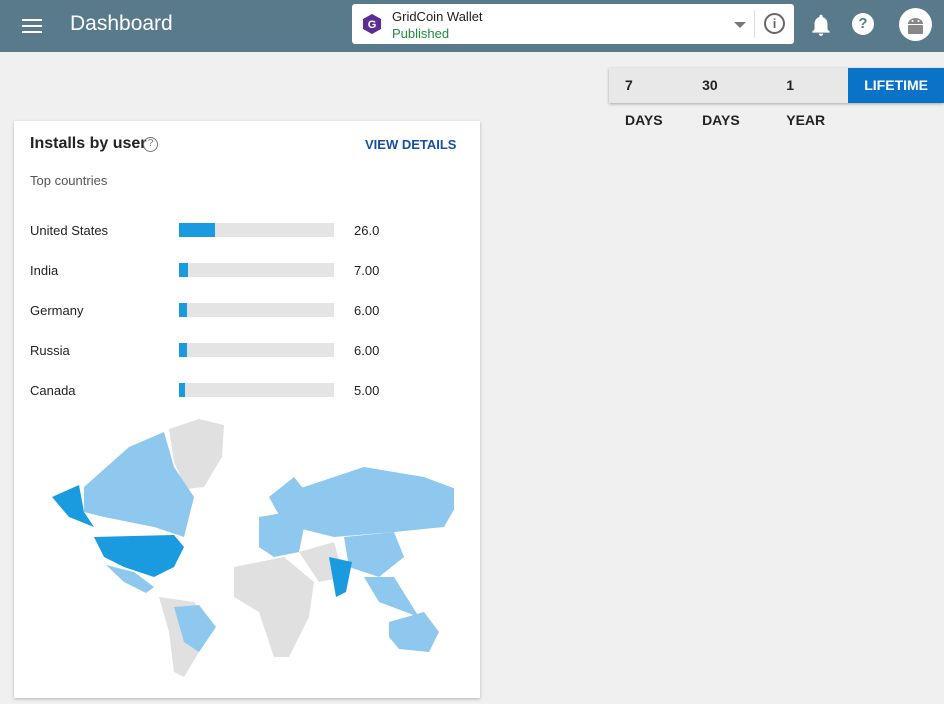 The height and width of the screenshot is (704, 944). Describe the element at coordinates (573, 24) in the screenshot. I see `app-selector: G GridCoin Wallet Published i` at that location.